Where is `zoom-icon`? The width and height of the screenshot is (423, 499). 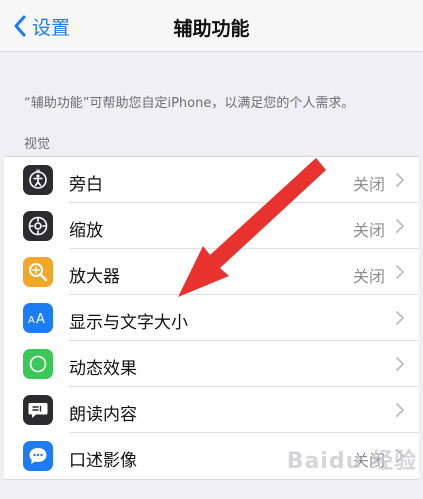 zoom-icon is located at coordinates (38, 226).